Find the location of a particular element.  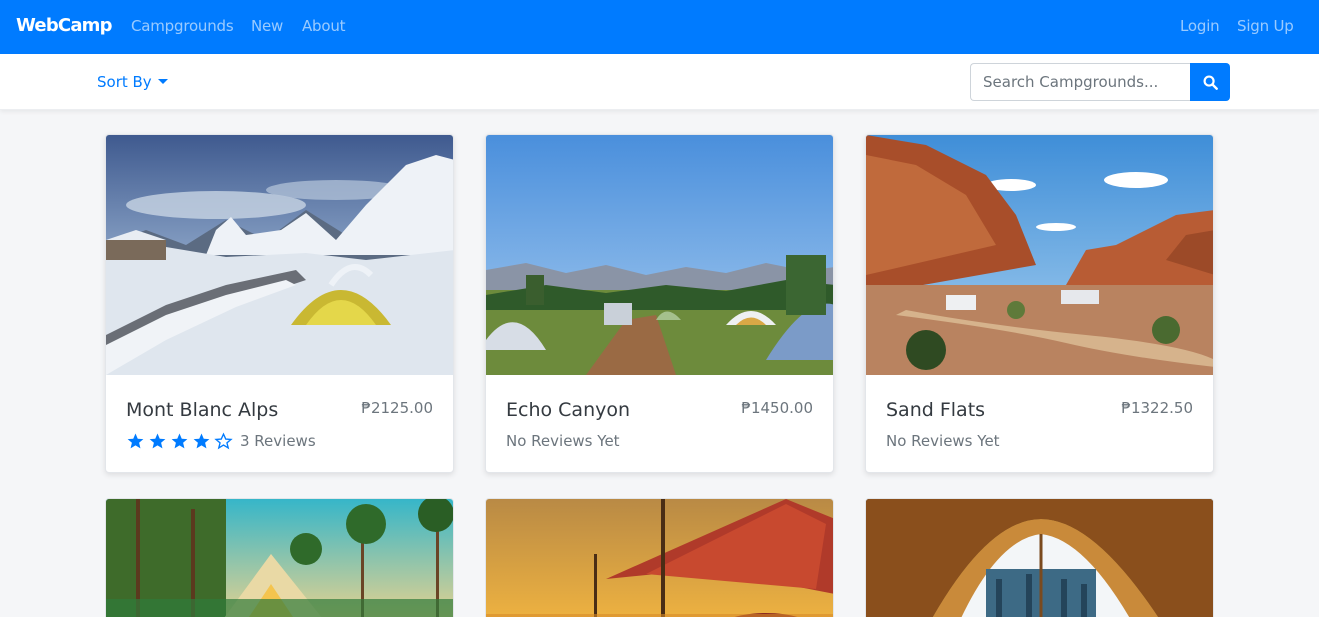

star-rating is located at coordinates (181, 441).